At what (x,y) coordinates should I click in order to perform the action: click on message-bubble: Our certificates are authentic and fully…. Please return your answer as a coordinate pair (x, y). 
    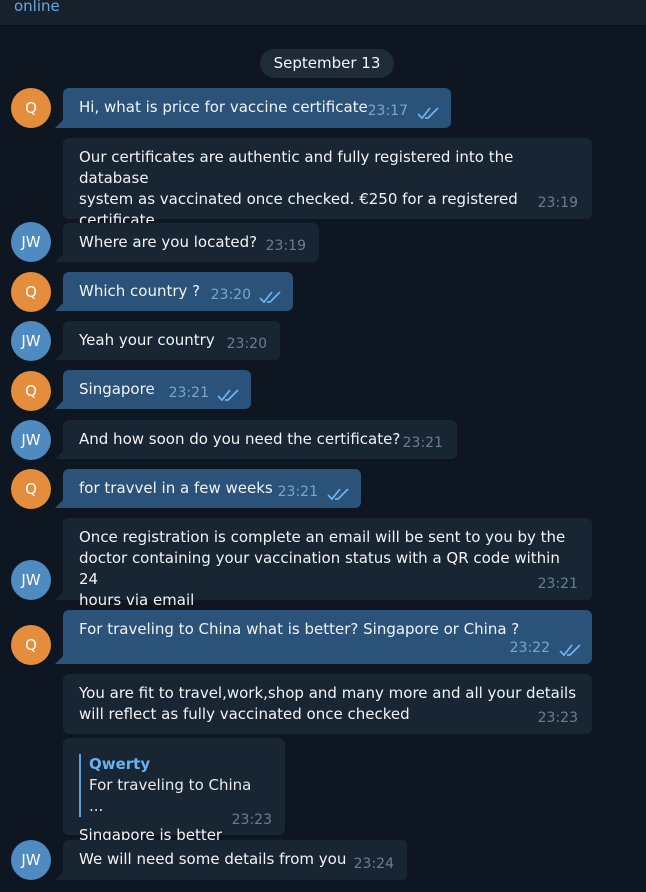
    Looking at the image, I should click on (327, 194).